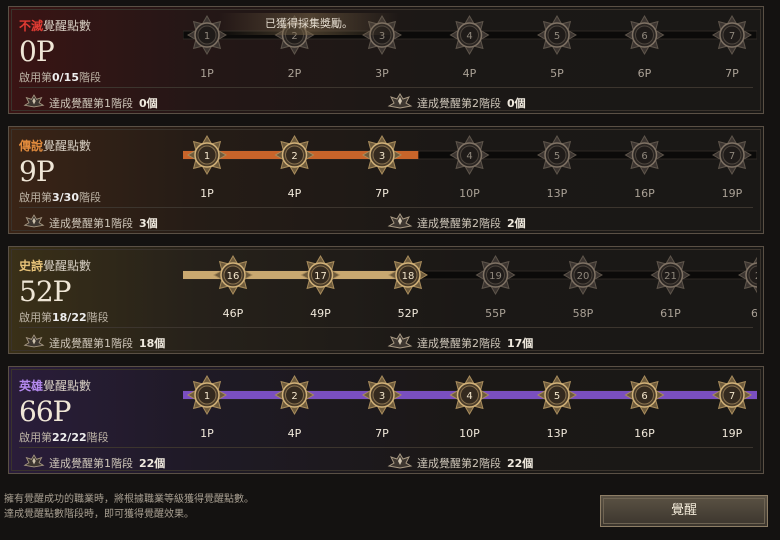 The height and width of the screenshot is (540, 780). What do you see at coordinates (460, 461) in the screenshot?
I see `achievement-stage2: 達成覺醒第2階段 22個` at bounding box center [460, 461].